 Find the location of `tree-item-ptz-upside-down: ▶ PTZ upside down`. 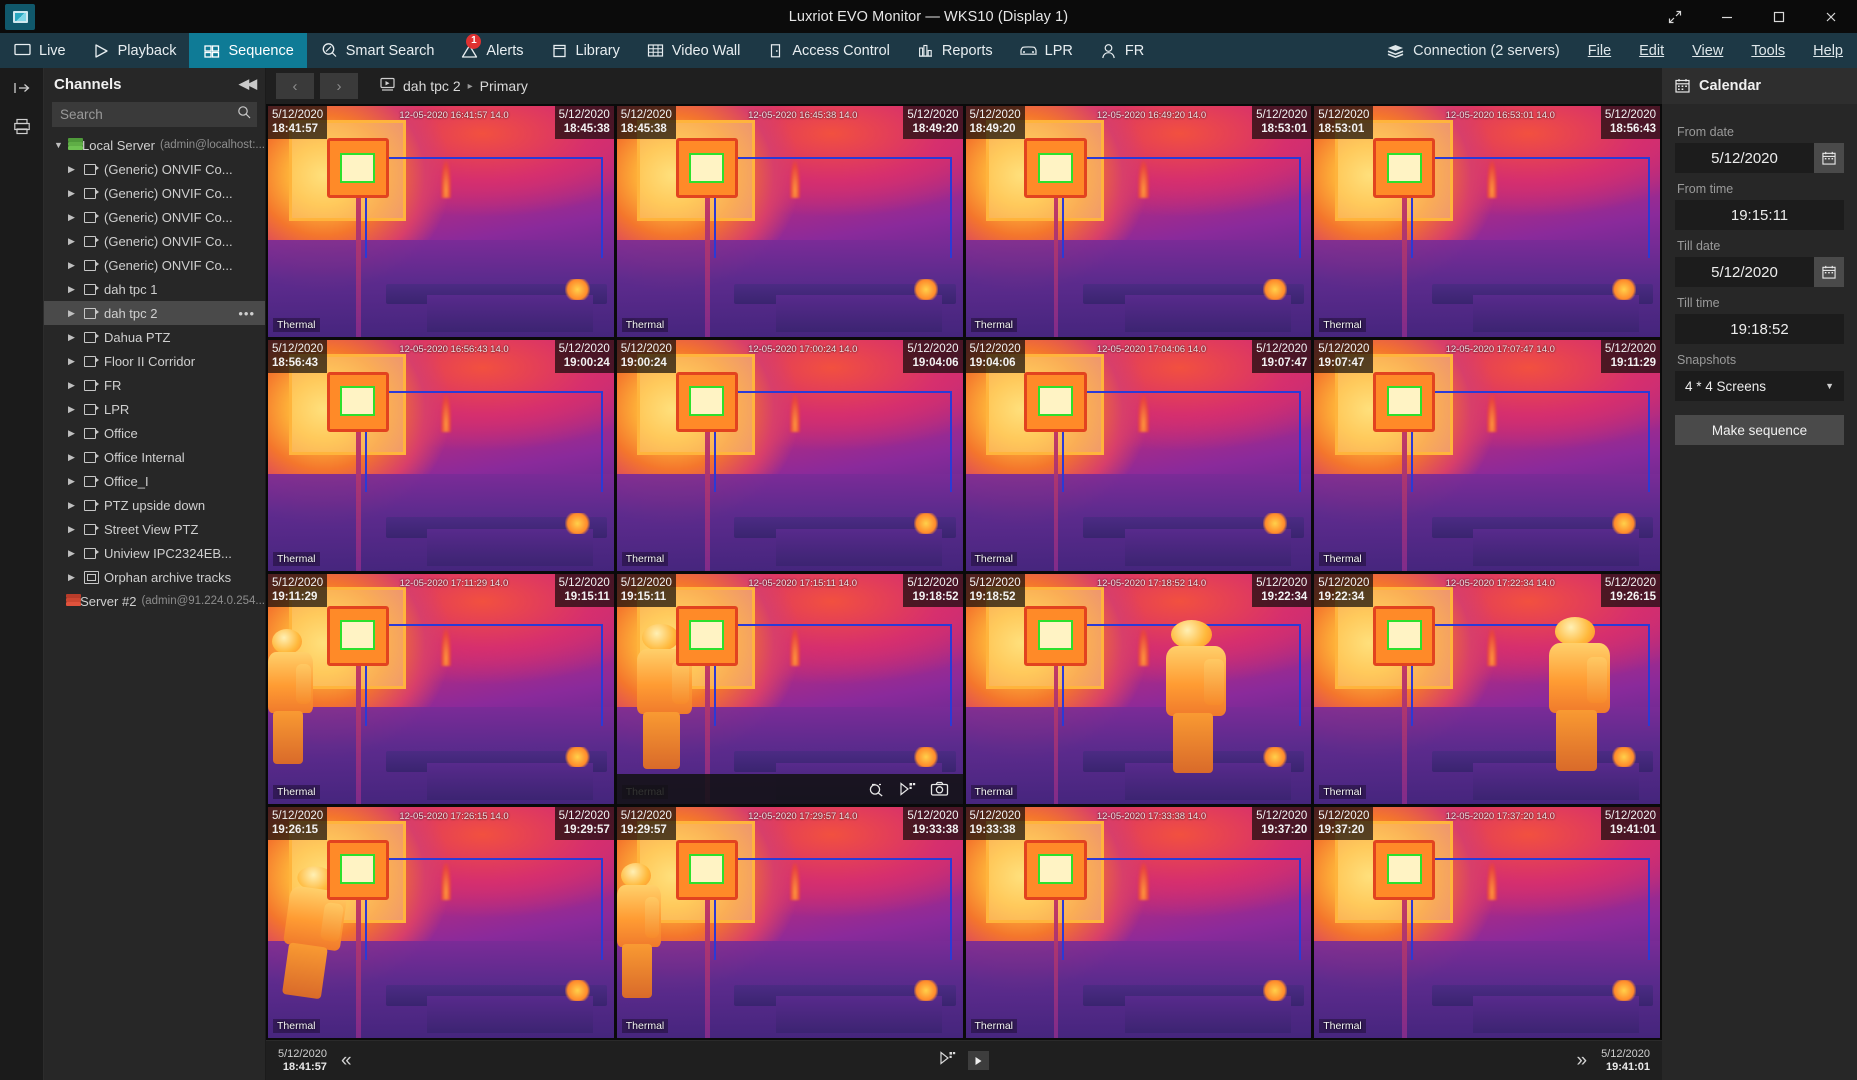

tree-item-ptz-upside-down: ▶ PTZ upside down is located at coordinates (154, 505).